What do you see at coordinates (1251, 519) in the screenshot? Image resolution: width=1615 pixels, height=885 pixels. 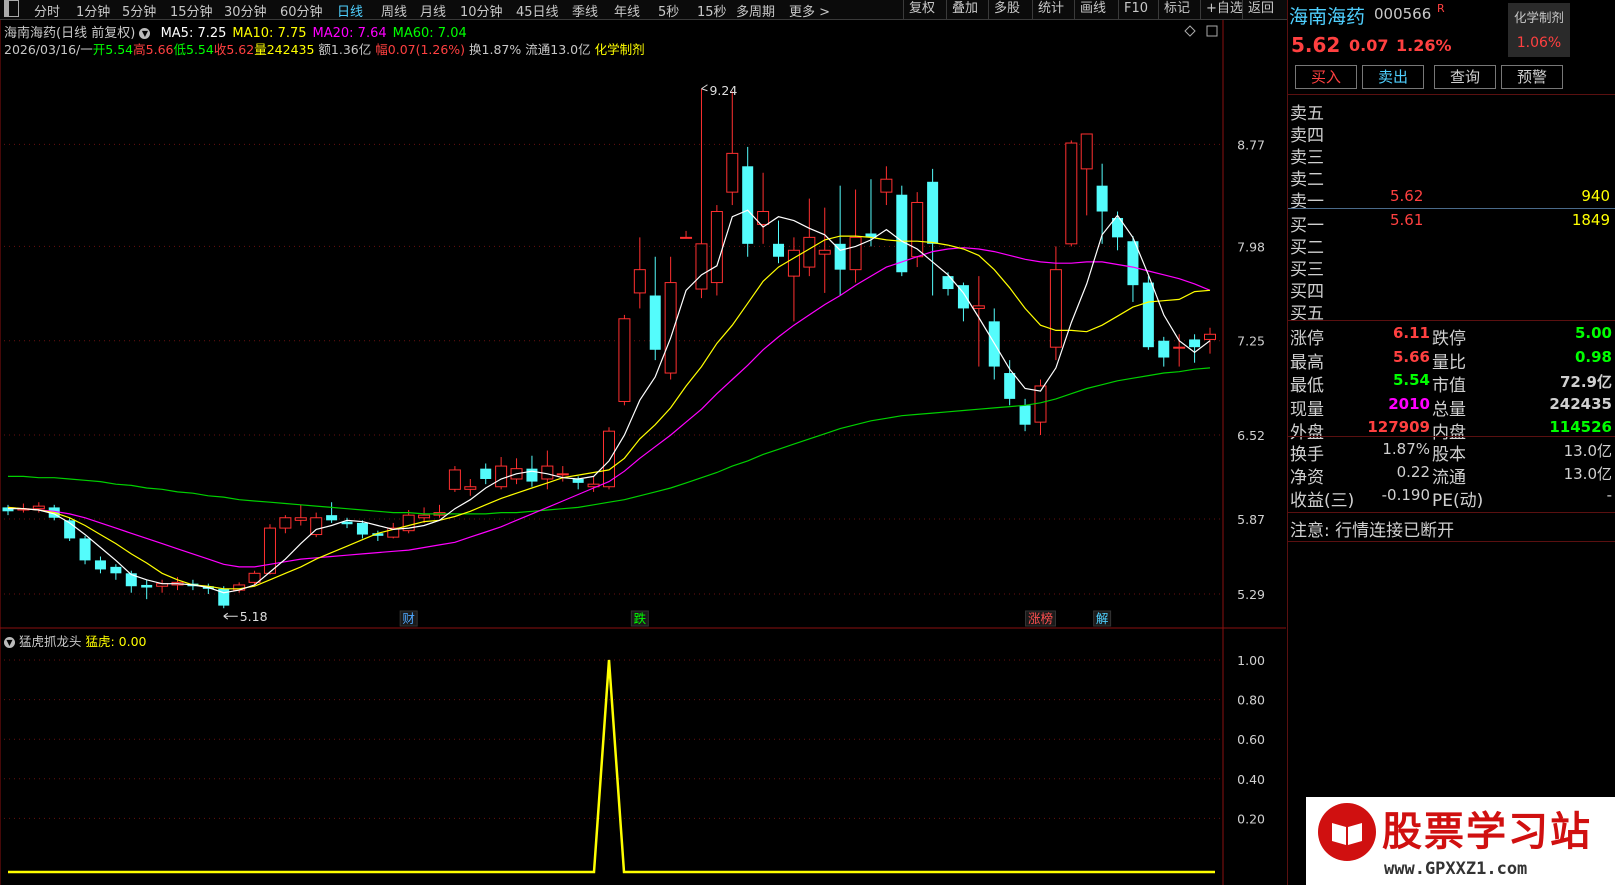 I see `y-tick-label: 5.87` at bounding box center [1251, 519].